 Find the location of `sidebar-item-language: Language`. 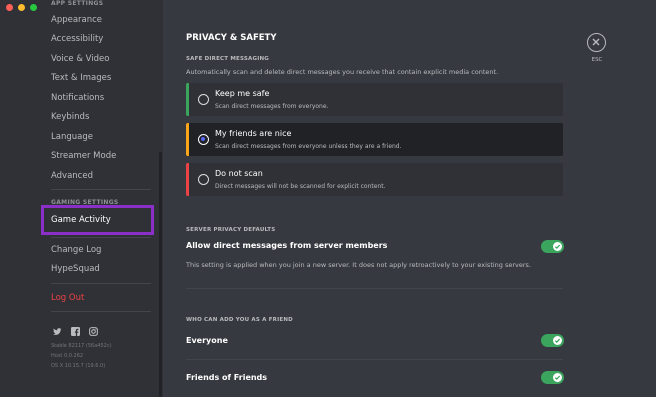

sidebar-item-language: Language is located at coordinates (72, 137).